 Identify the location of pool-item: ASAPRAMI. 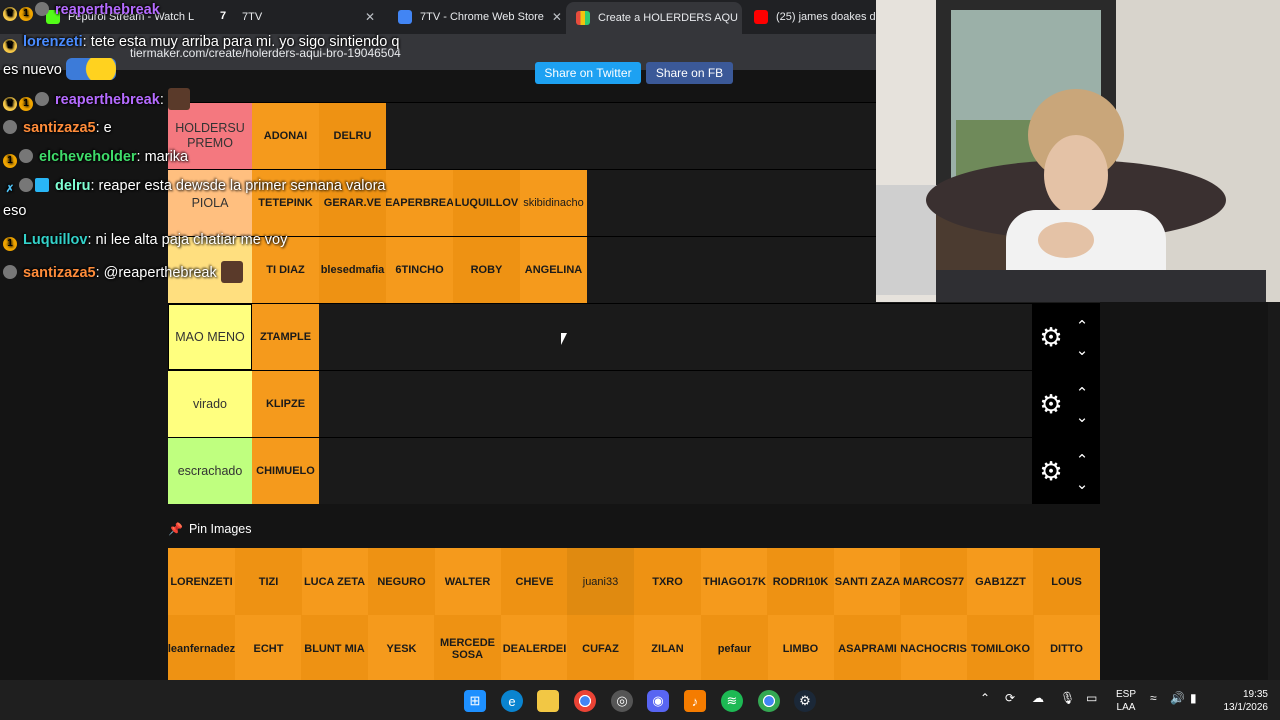
(867, 648).